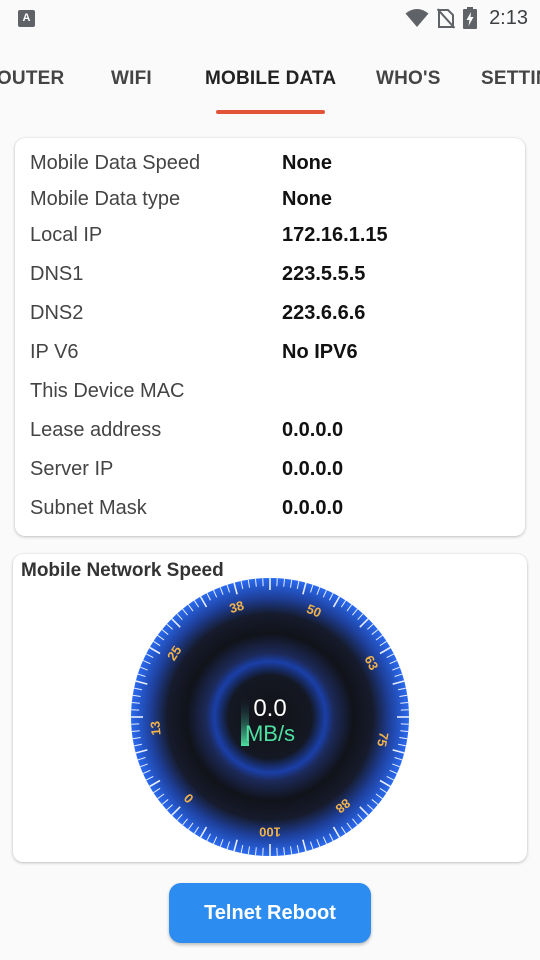 The image size is (540, 960). I want to click on gauge-scale-label: 100, so click(270, 832).